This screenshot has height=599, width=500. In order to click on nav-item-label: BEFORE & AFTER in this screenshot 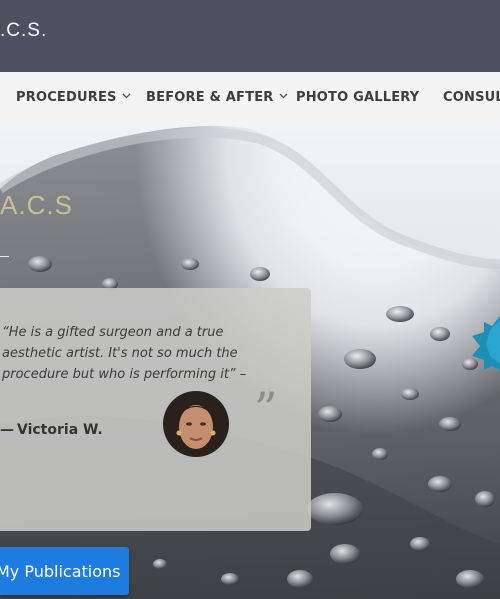, I will do `click(210, 97)`.